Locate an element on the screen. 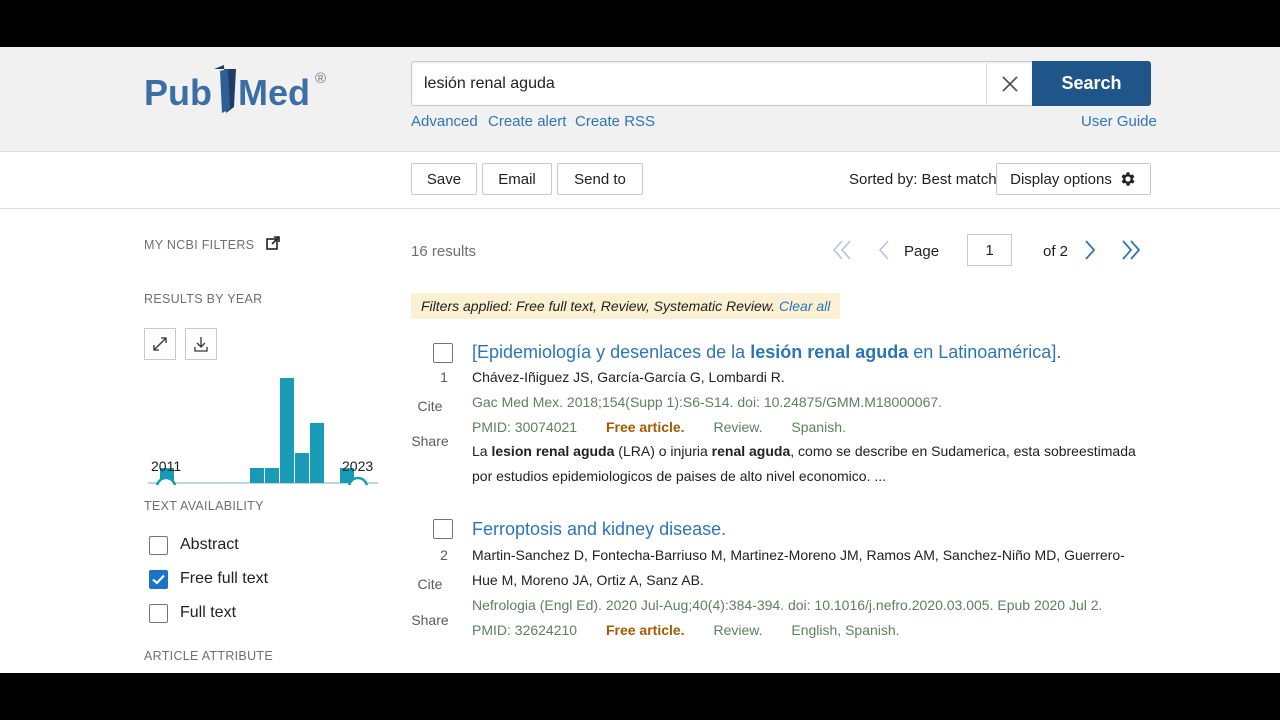 The width and height of the screenshot is (1280, 720). year-start-label: 2011 is located at coordinates (166, 466).